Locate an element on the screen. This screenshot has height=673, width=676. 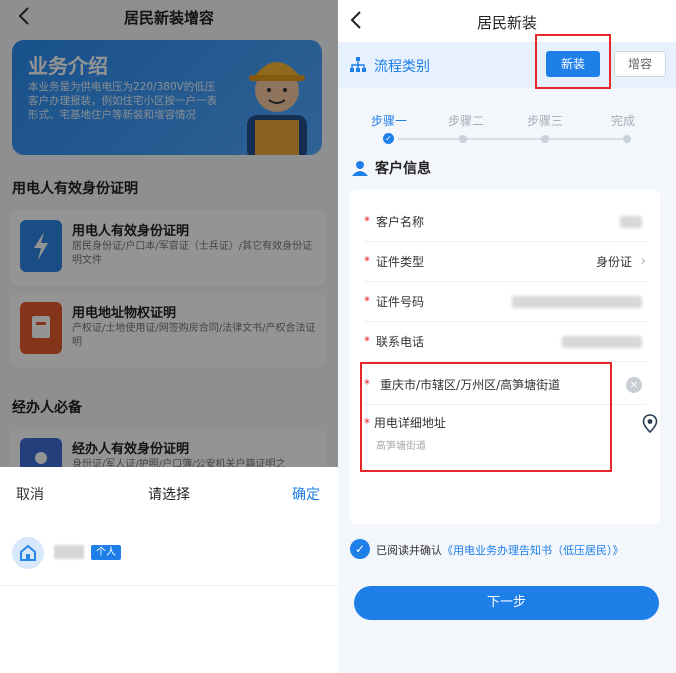
step-track is located at coordinates (513, 139).